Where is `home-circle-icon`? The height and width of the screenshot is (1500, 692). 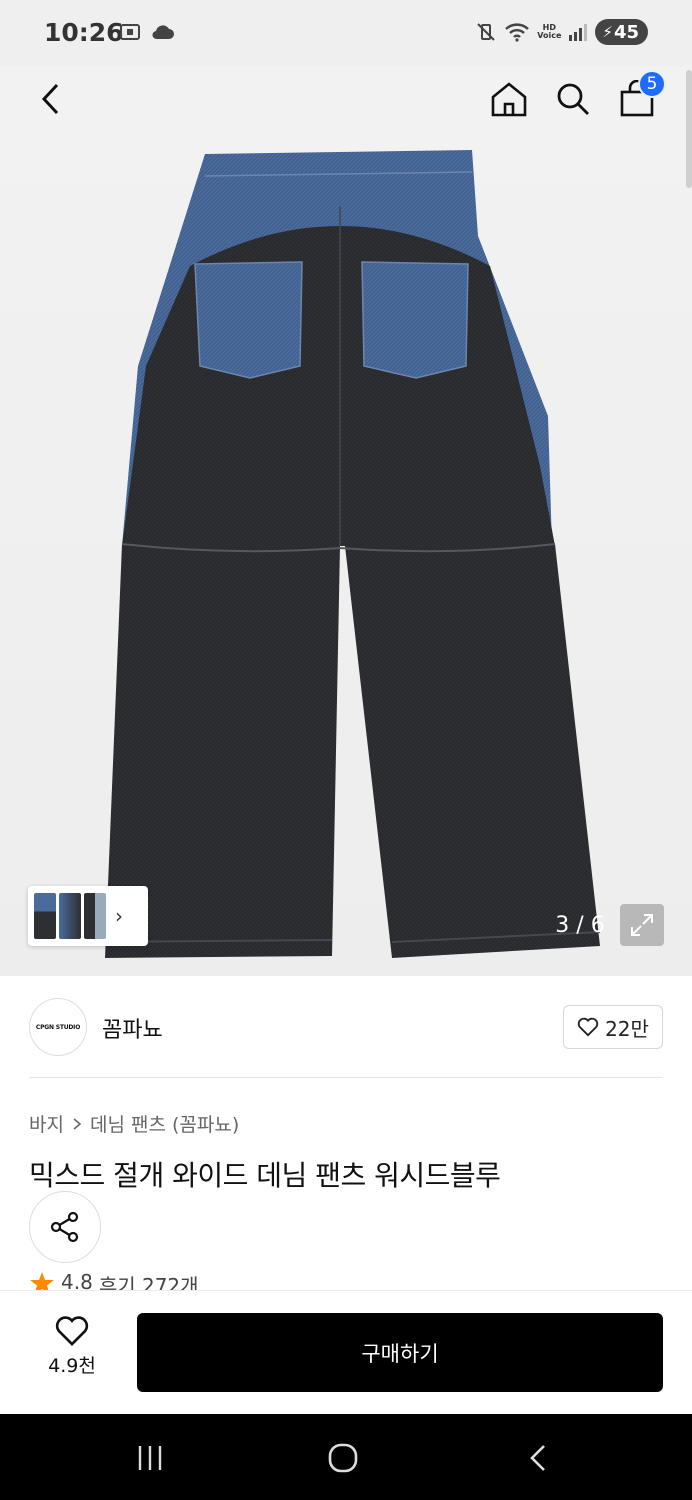
home-circle-icon is located at coordinates (343, 1458).